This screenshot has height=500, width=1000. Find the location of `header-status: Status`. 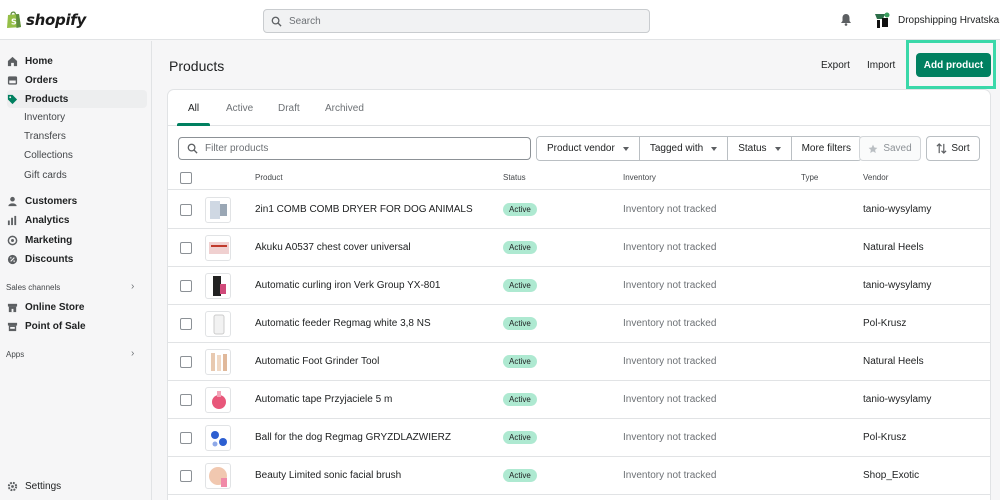

header-status: Status is located at coordinates (514, 177).